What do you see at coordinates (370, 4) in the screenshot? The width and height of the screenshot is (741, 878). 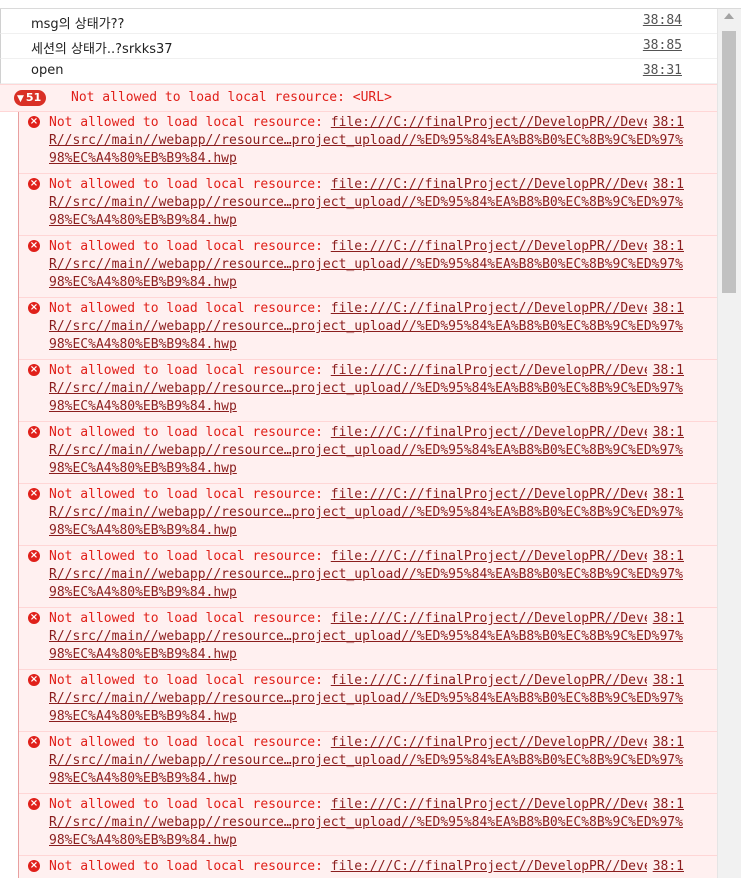 I see `console-top-border` at bounding box center [370, 4].